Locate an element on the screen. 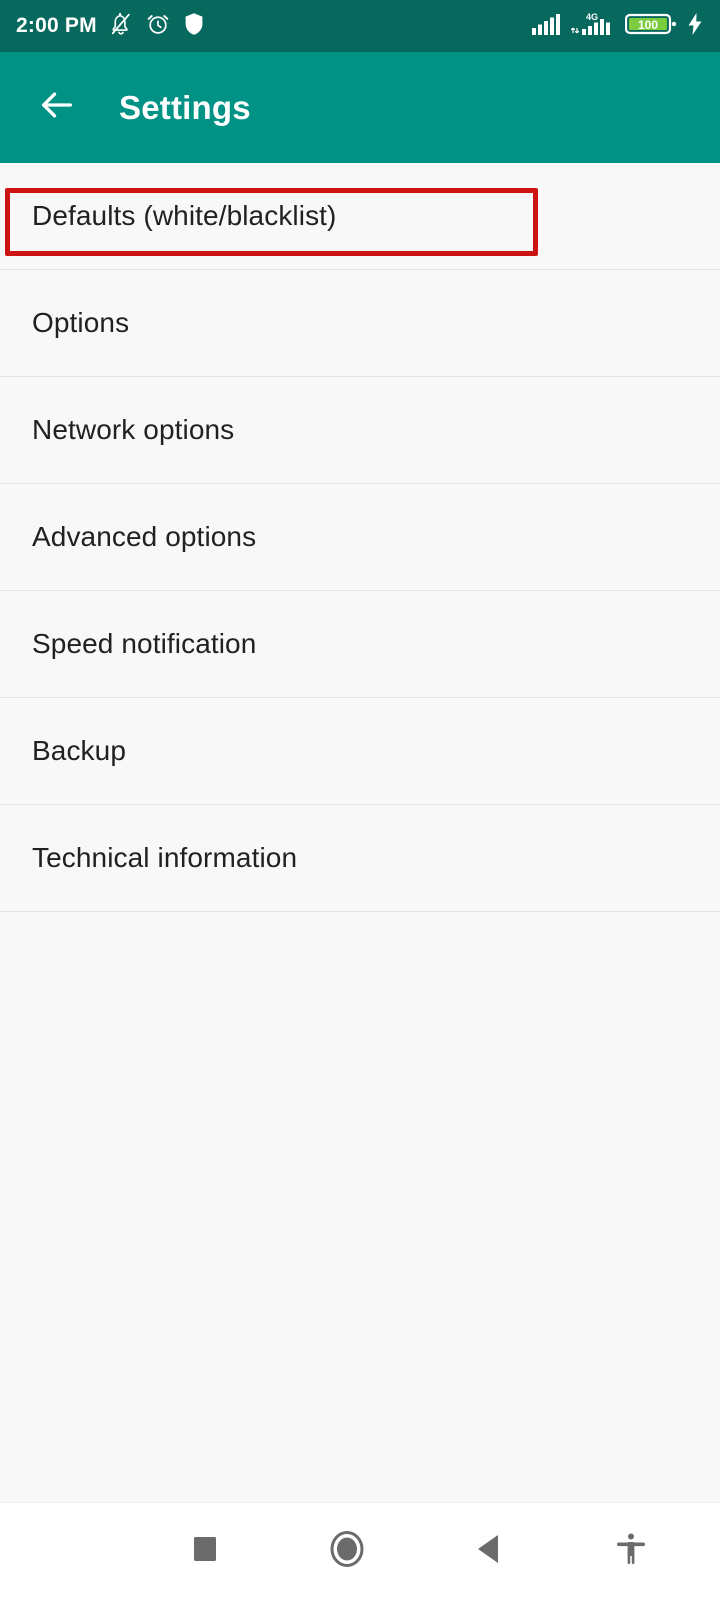 This screenshot has width=720, height=1600. status-bar-right: 4G 100 is located at coordinates (617, 26).